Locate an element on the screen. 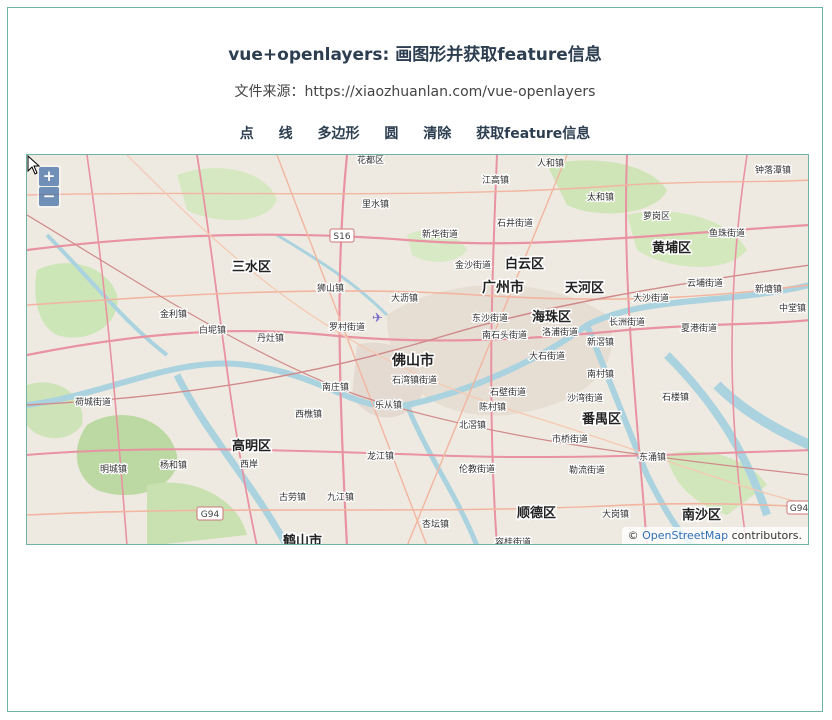 The image size is (832, 720). label-gulao: 古劳镇 is located at coordinates (292, 497).